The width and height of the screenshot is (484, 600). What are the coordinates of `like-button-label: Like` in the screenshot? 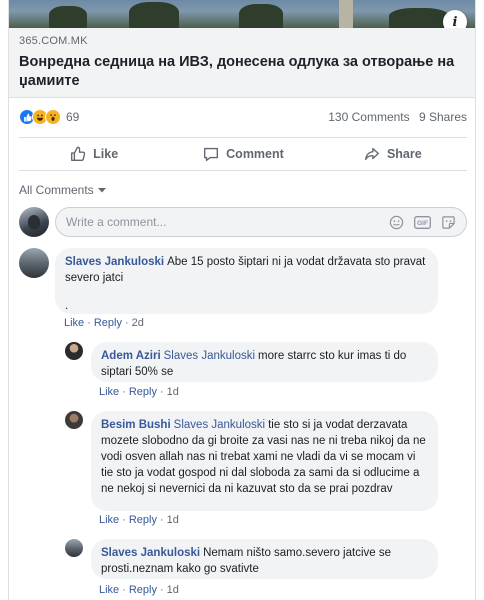 It's located at (106, 154).